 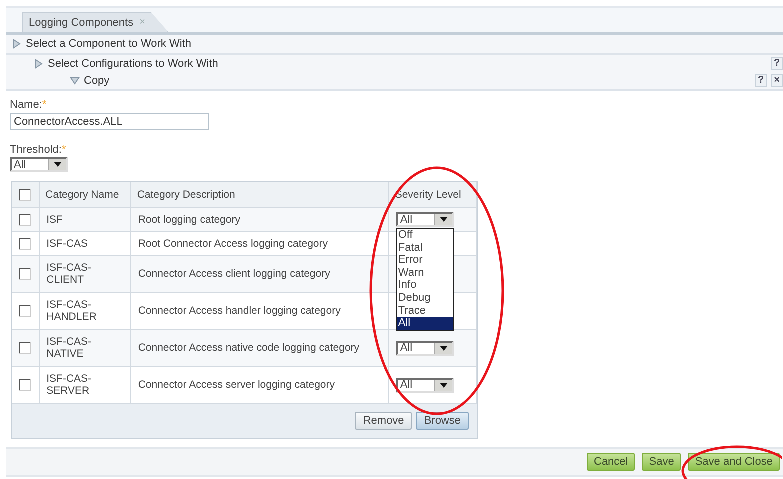 What do you see at coordinates (425, 298) in the screenshot?
I see `dropdown-option: Debug` at bounding box center [425, 298].